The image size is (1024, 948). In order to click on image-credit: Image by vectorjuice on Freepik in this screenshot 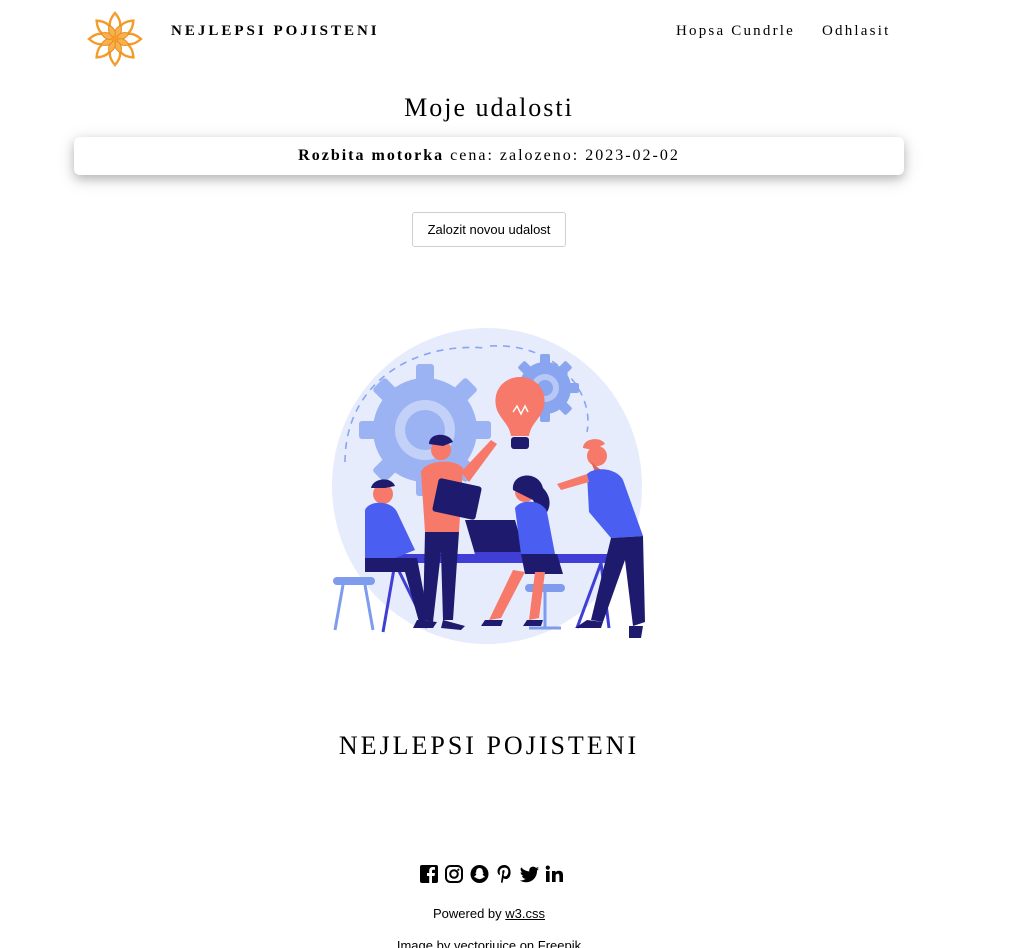, I will do `click(489, 943)`.